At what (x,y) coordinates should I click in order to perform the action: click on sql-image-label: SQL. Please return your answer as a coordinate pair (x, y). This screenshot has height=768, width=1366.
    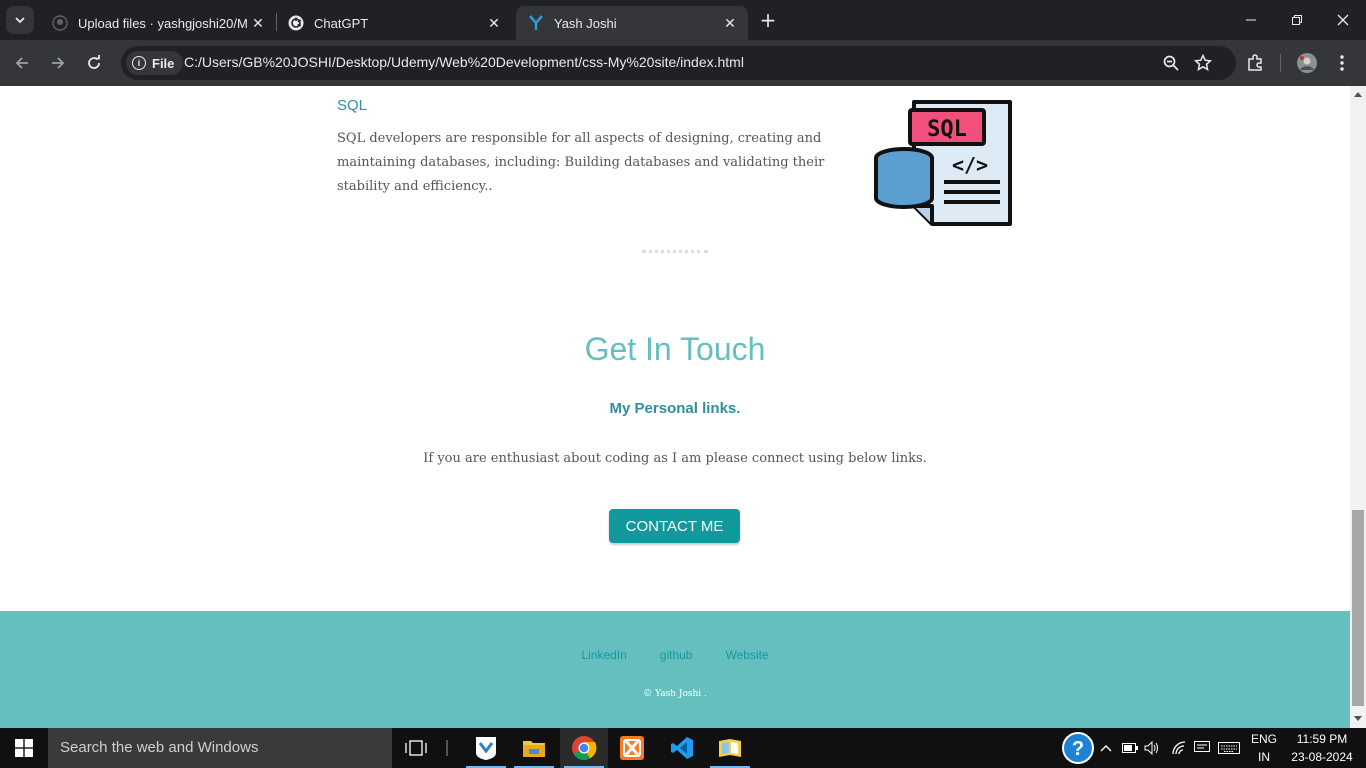
    Looking at the image, I should click on (947, 129).